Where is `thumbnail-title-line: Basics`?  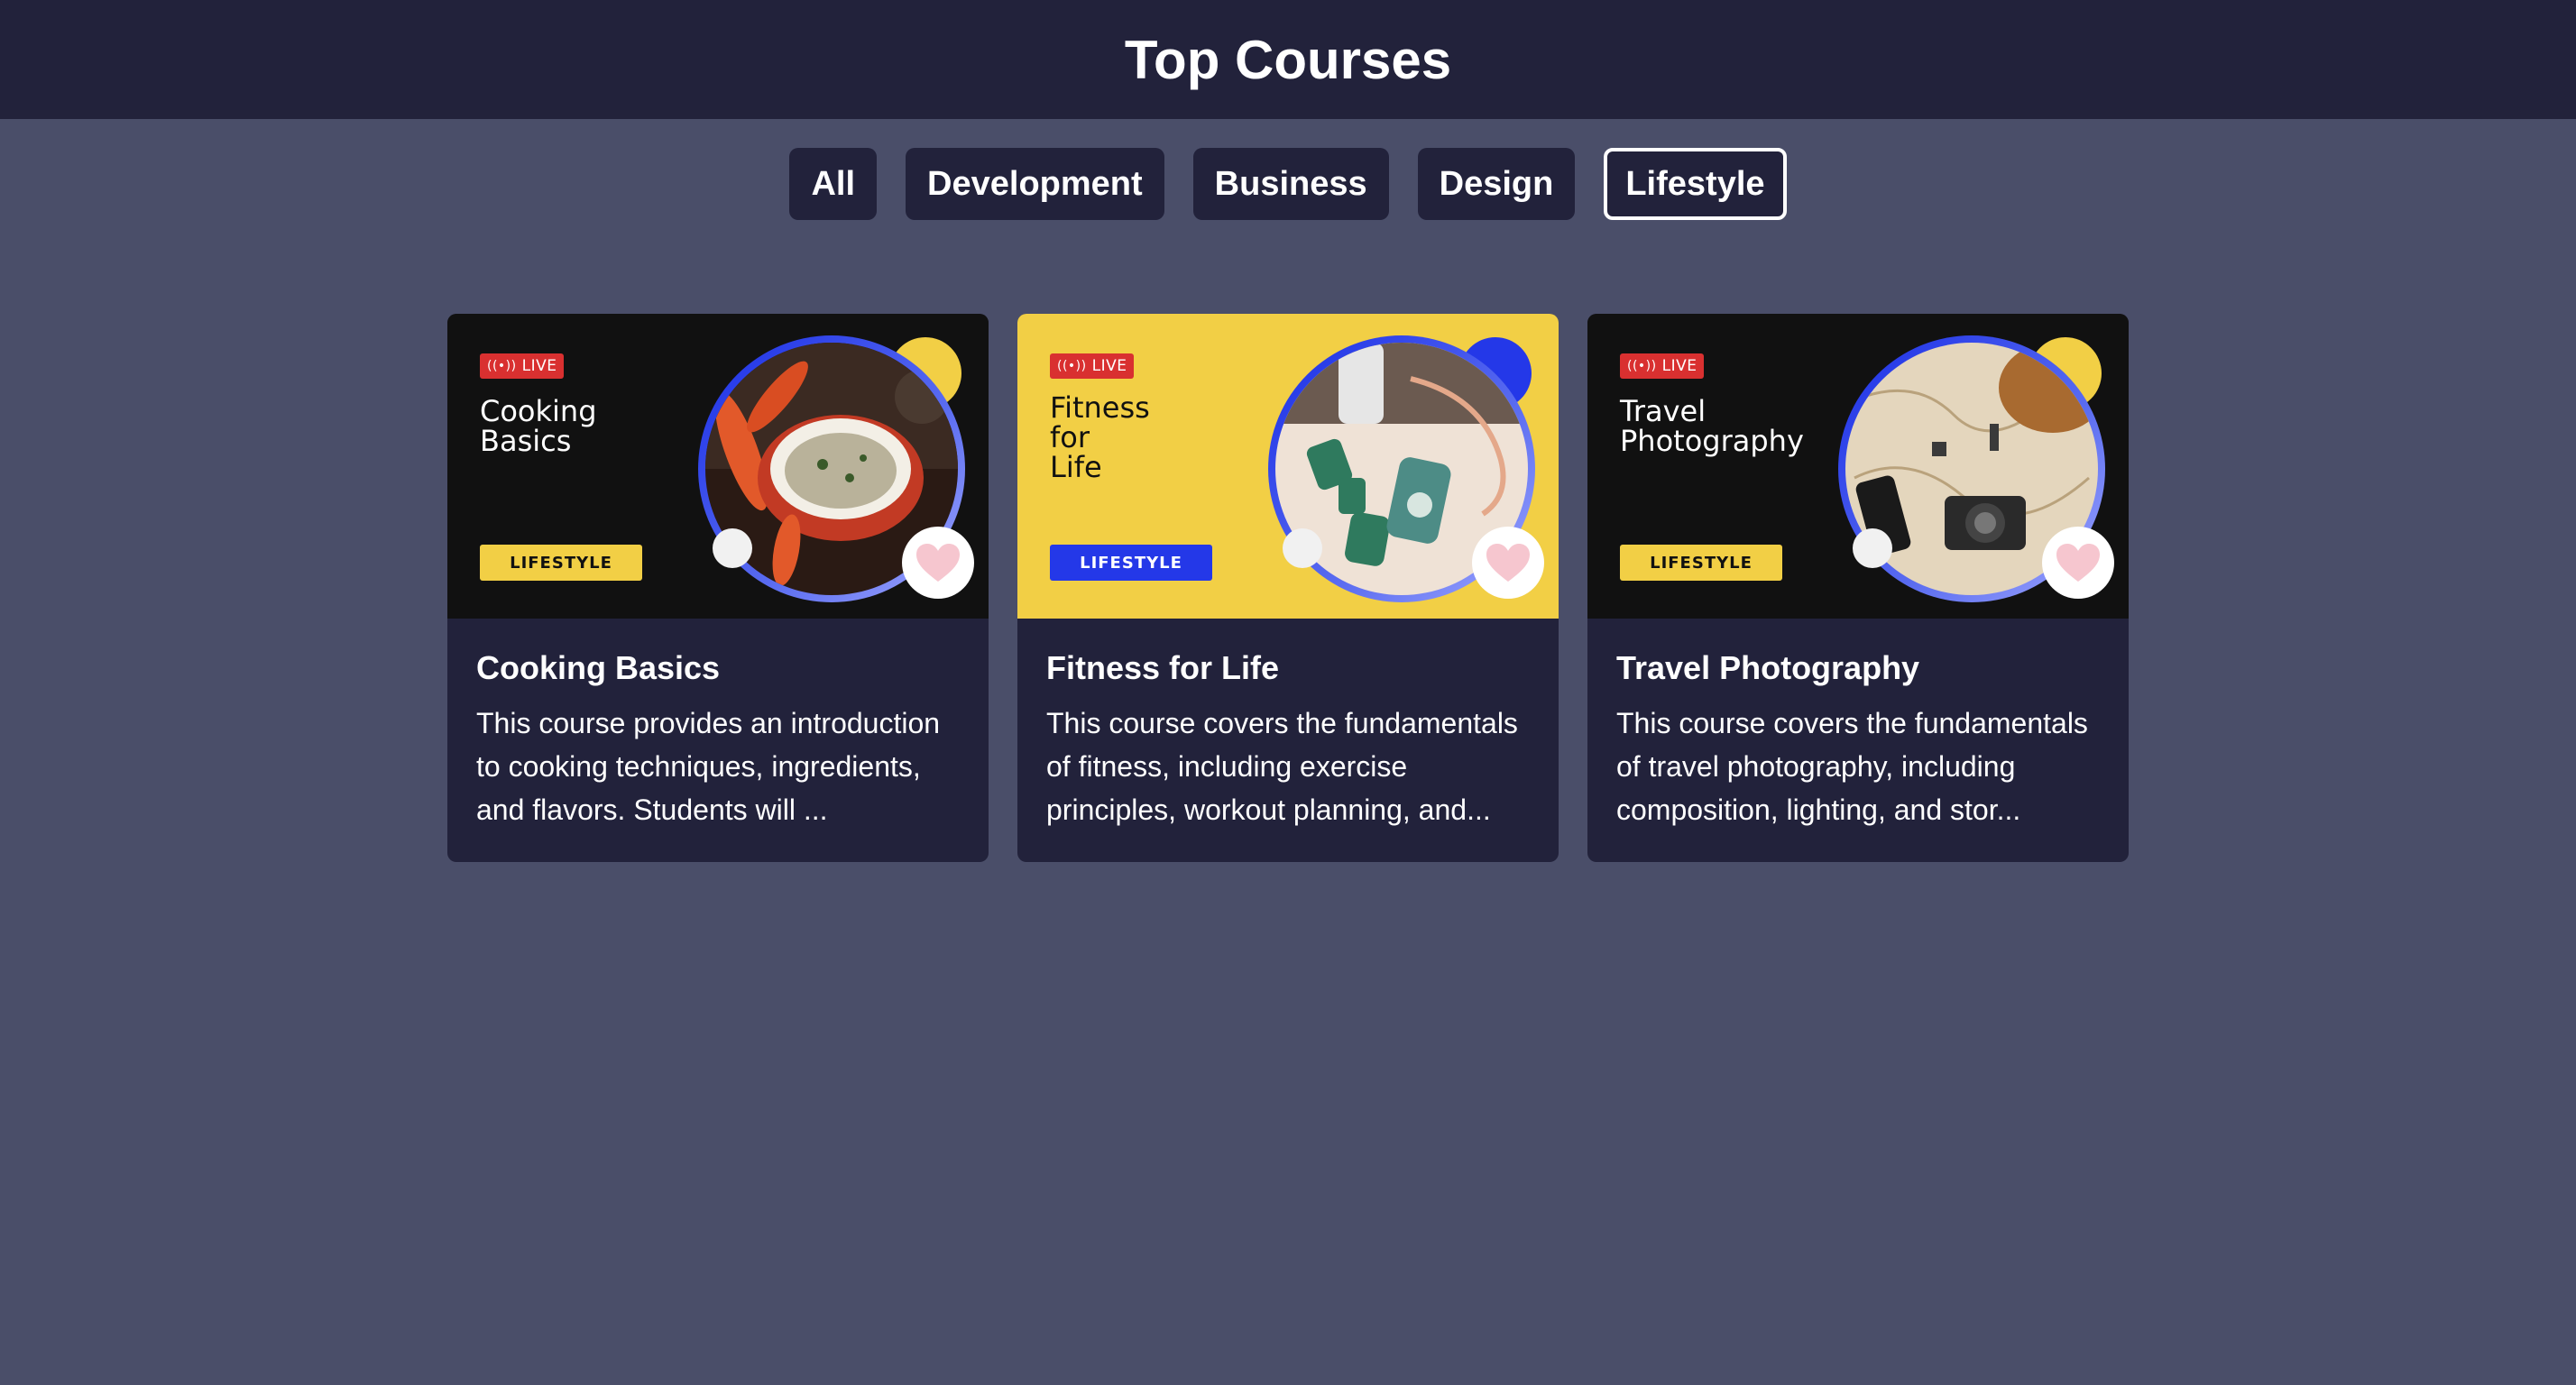
thumbnail-title-line: Basics is located at coordinates (526, 441).